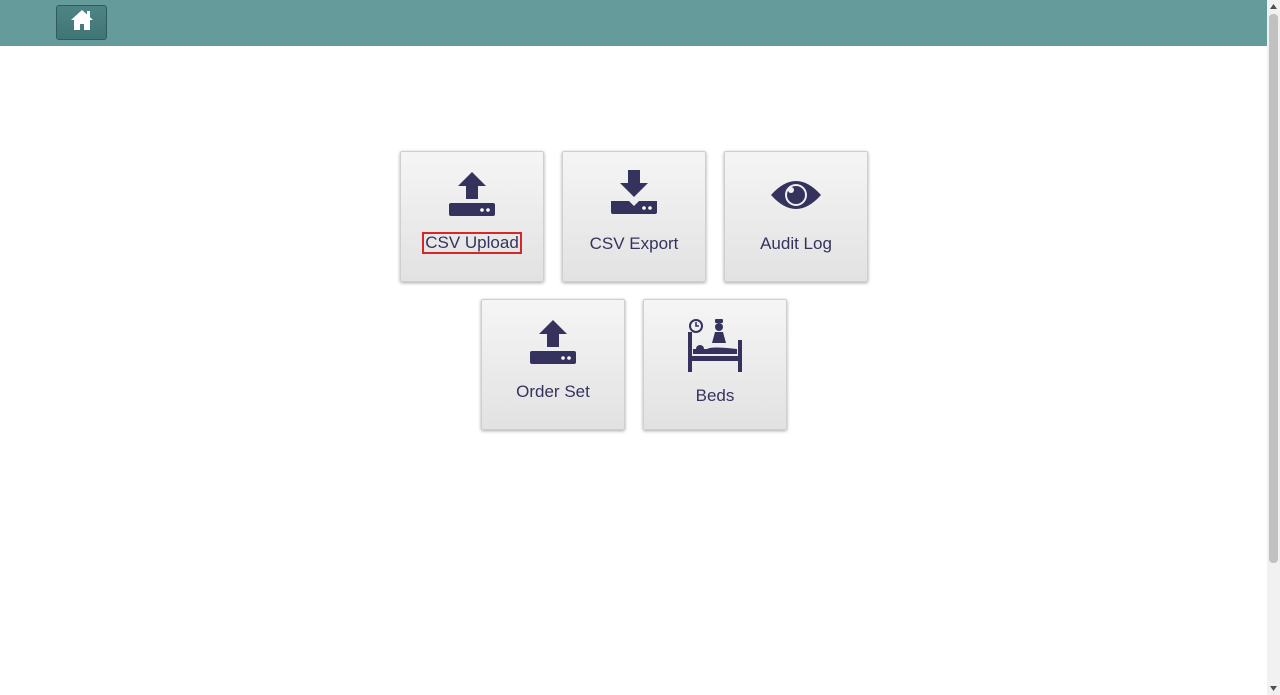 The height and width of the screenshot is (695, 1280). I want to click on top-navbar, so click(633, 23).